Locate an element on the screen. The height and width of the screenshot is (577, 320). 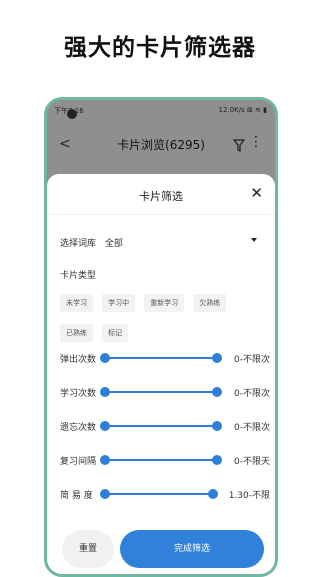
more-vertical-icon: ⋮ is located at coordinates (256, 142).